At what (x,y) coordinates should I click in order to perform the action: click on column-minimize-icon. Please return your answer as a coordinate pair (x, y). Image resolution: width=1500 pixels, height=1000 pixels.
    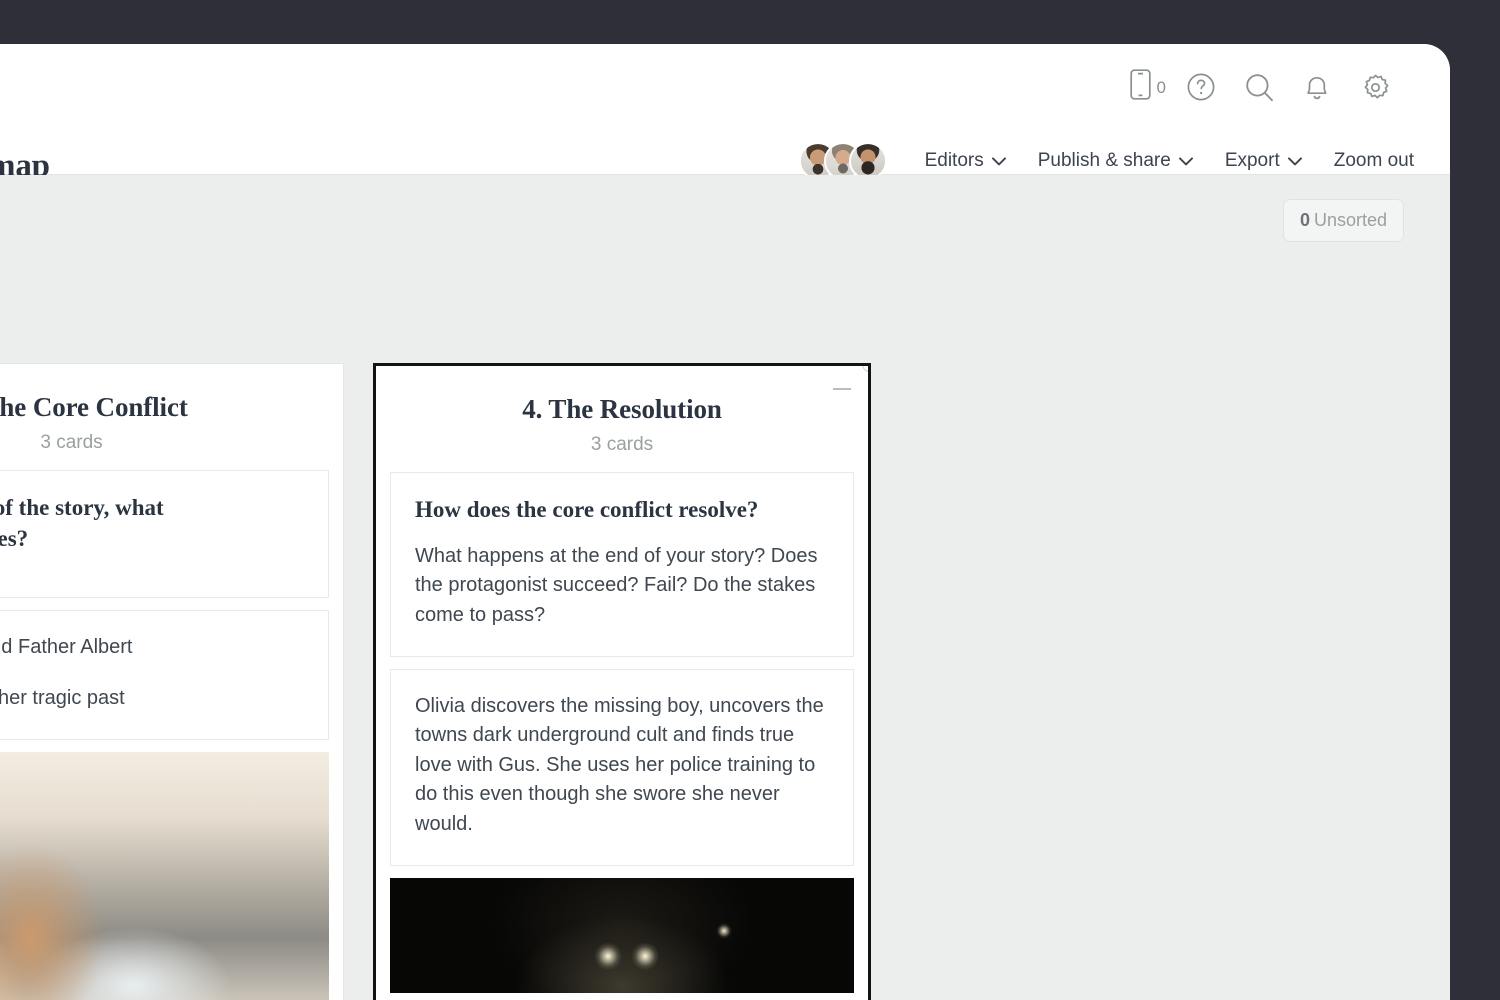
    Looking at the image, I should click on (842, 389).